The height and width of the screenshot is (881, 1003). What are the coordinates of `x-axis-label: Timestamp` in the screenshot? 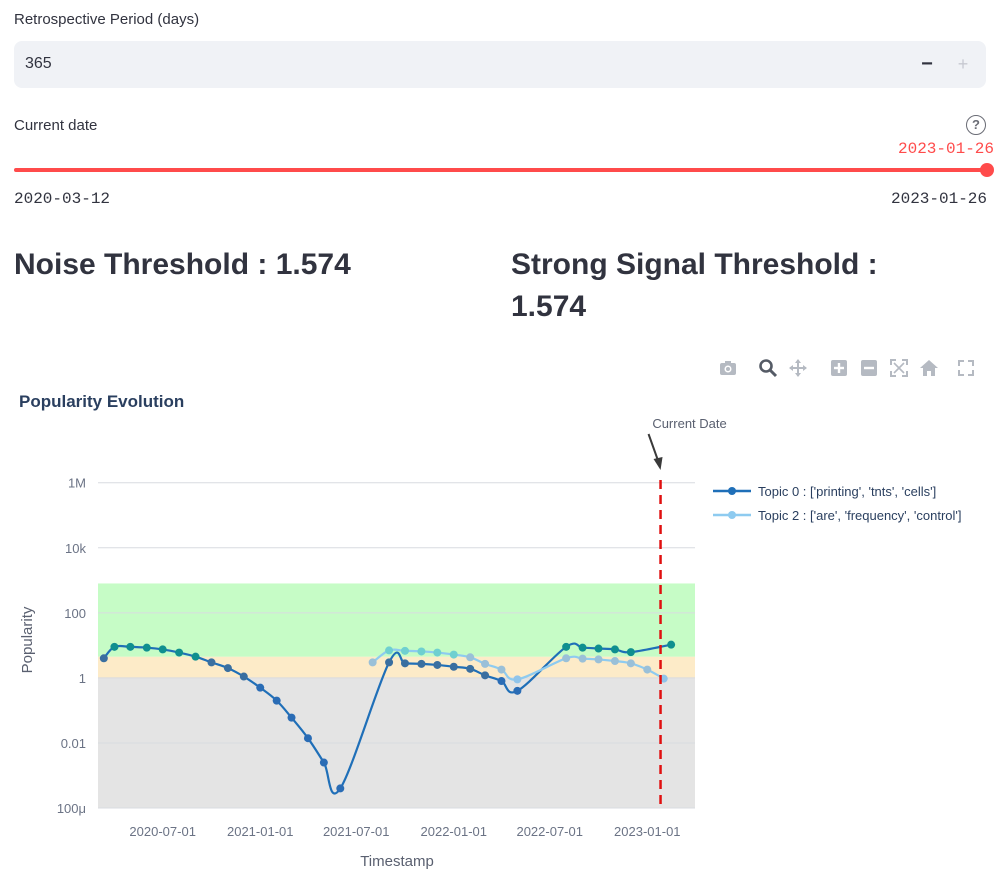 It's located at (397, 861).